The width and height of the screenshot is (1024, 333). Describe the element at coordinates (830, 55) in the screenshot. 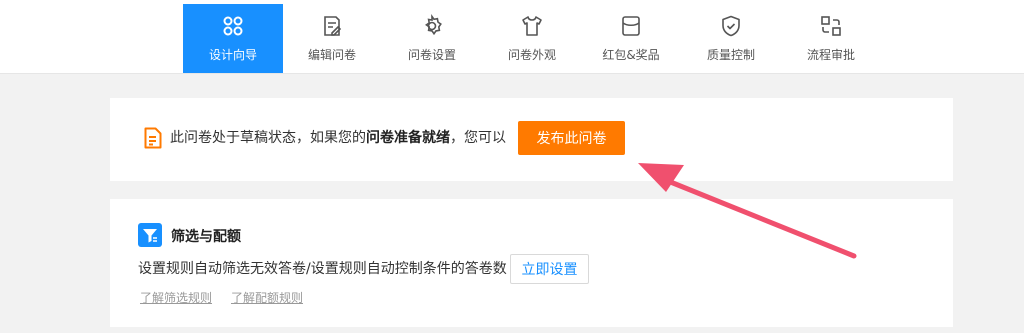

I see `tab-label: 流程审批` at that location.